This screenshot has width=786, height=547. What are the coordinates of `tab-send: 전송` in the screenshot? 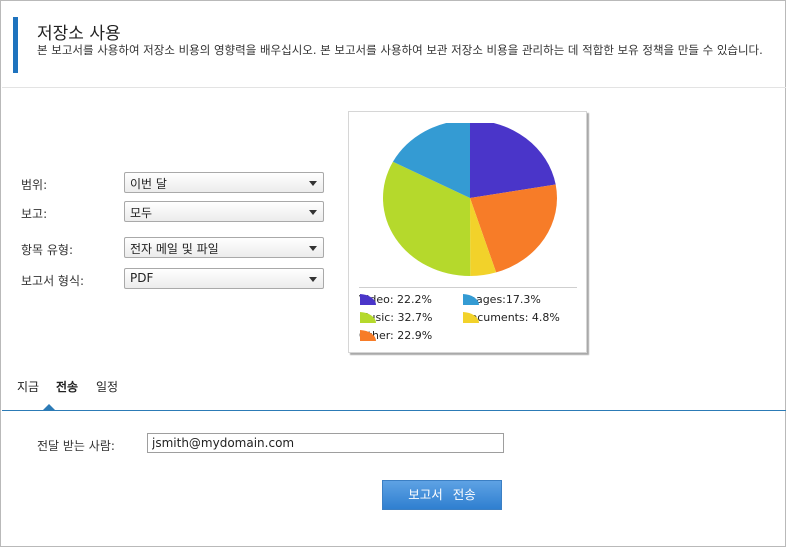 It's located at (67, 386).